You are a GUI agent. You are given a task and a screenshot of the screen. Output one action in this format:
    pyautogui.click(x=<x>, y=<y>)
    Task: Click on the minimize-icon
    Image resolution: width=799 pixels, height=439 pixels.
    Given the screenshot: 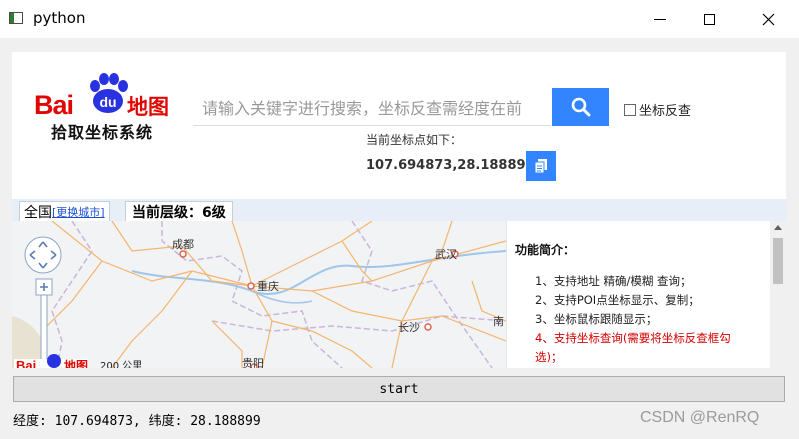 What is the action you would take?
    pyautogui.click(x=660, y=19)
    